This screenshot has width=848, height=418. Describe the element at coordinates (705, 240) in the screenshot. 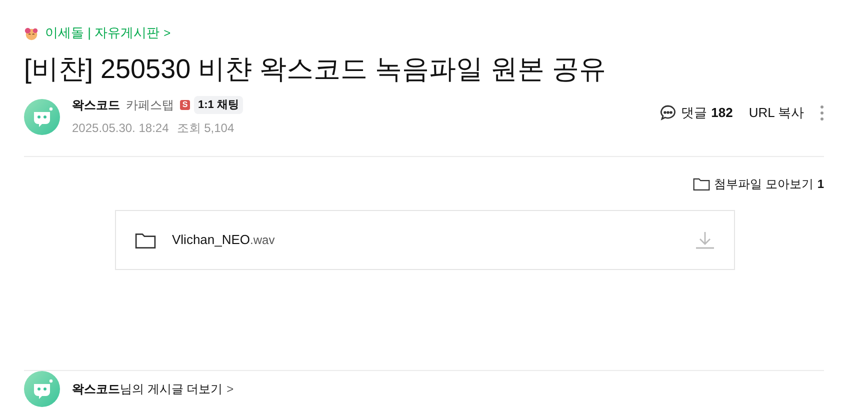

I see `download-icon` at that location.